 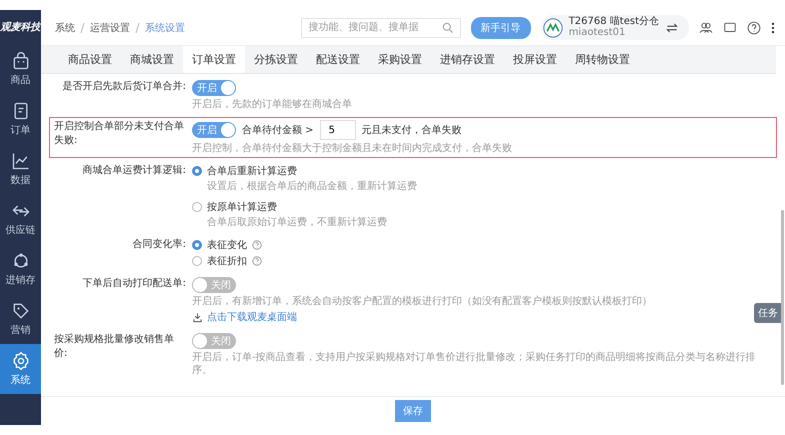 I want to click on avatar-icon, so click(x=552, y=28).